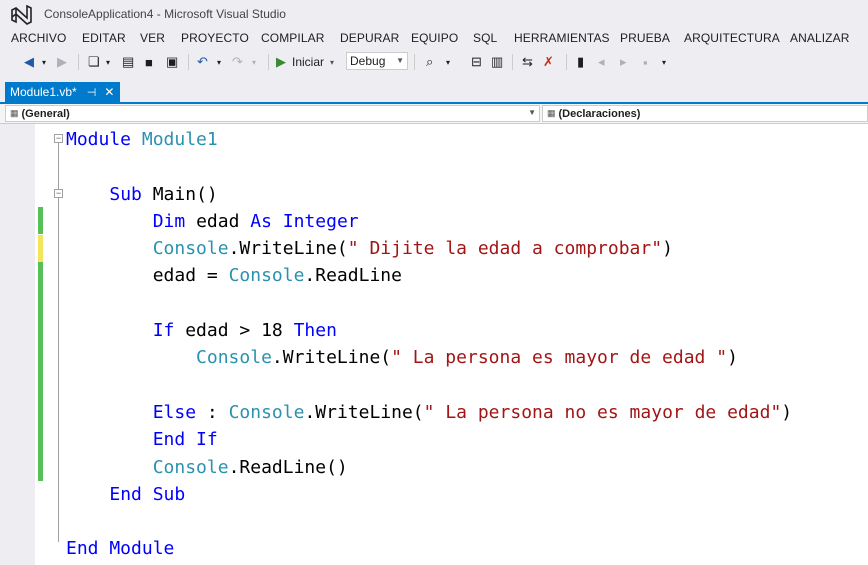  Describe the element at coordinates (104, 38) in the screenshot. I see `menu-editar: EDITAR` at that location.